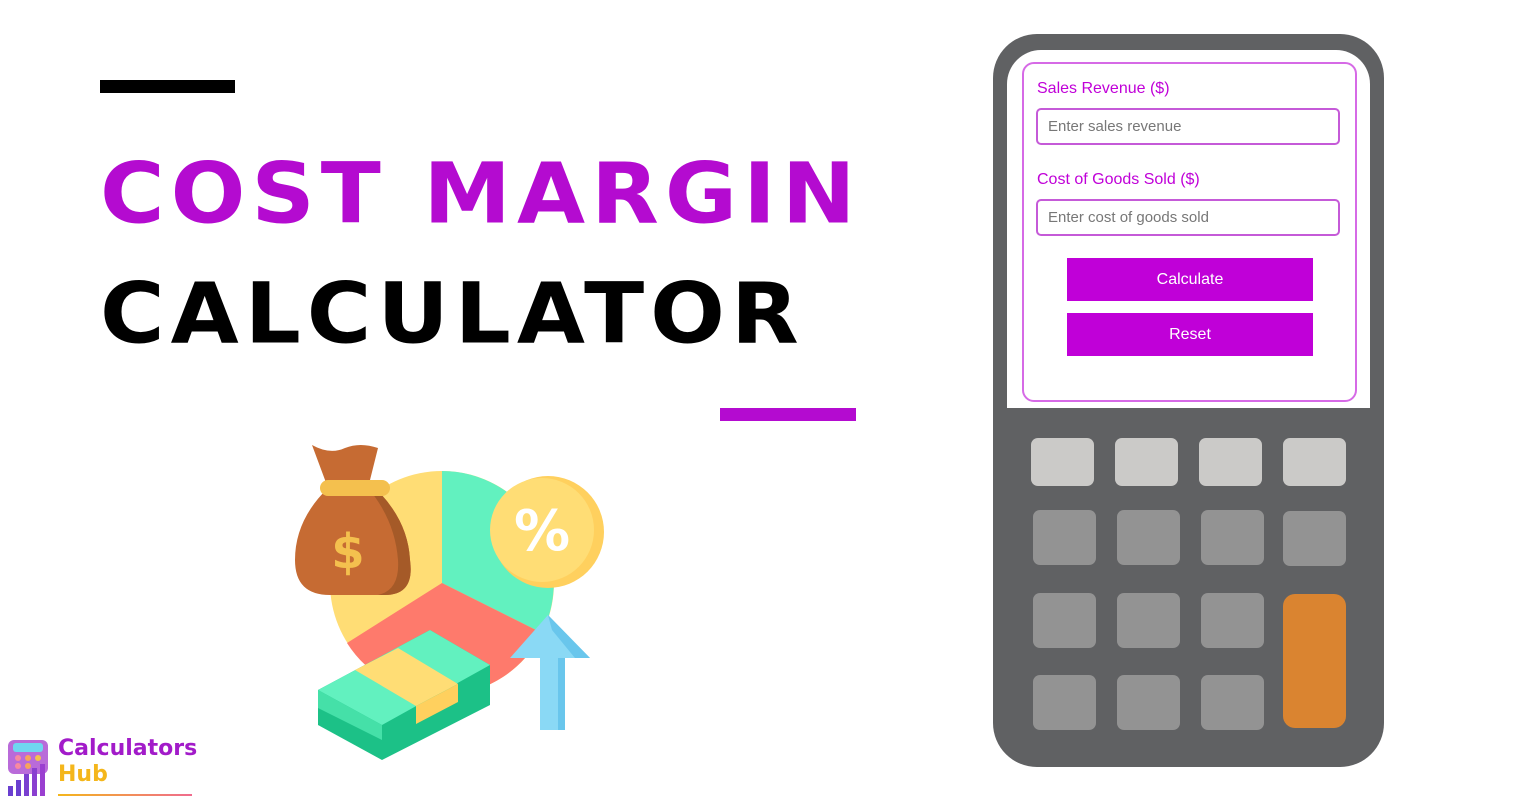 The height and width of the screenshot is (803, 1520). I want to click on logo-text-hub: Hub, so click(83, 774).